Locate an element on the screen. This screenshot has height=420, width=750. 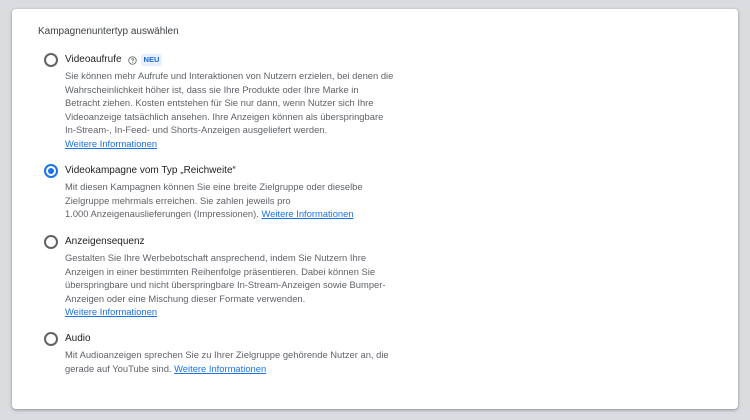
radio-audio is located at coordinates (51, 339).